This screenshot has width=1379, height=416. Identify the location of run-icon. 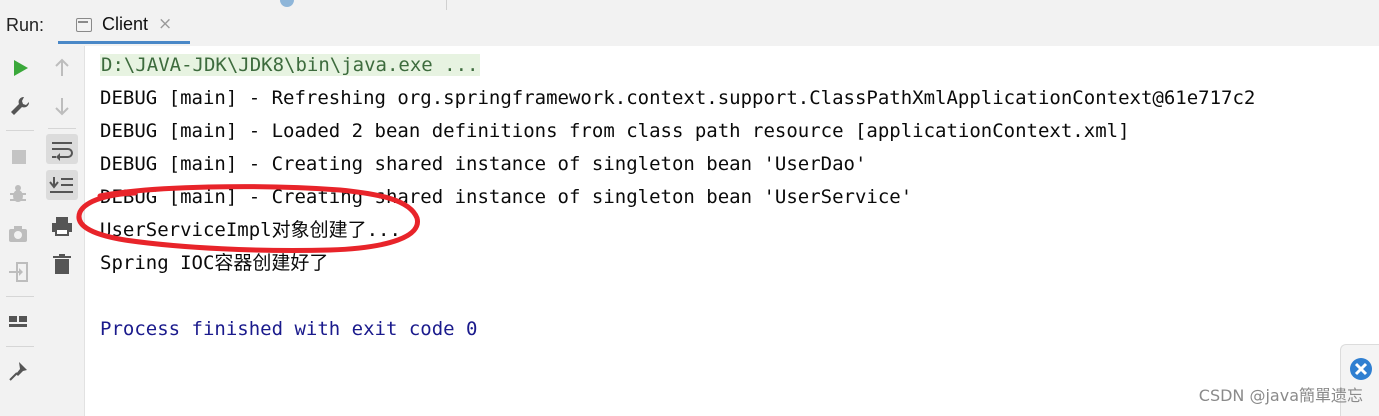
(20, 68).